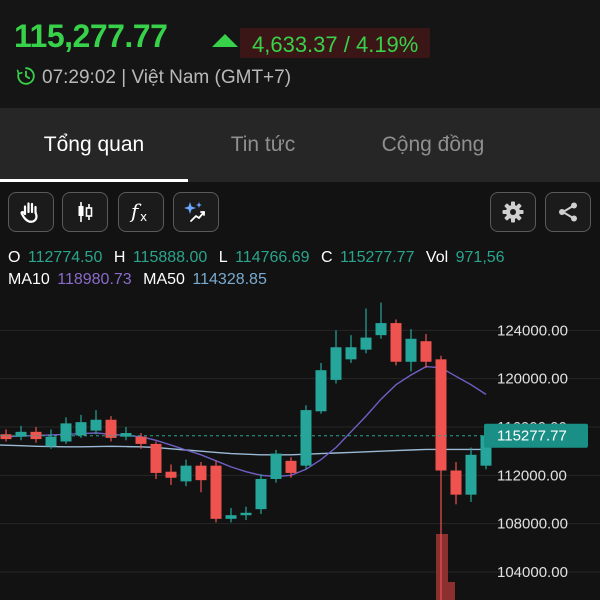  Describe the element at coordinates (119, 257) in the screenshot. I see `high-label: H` at that location.